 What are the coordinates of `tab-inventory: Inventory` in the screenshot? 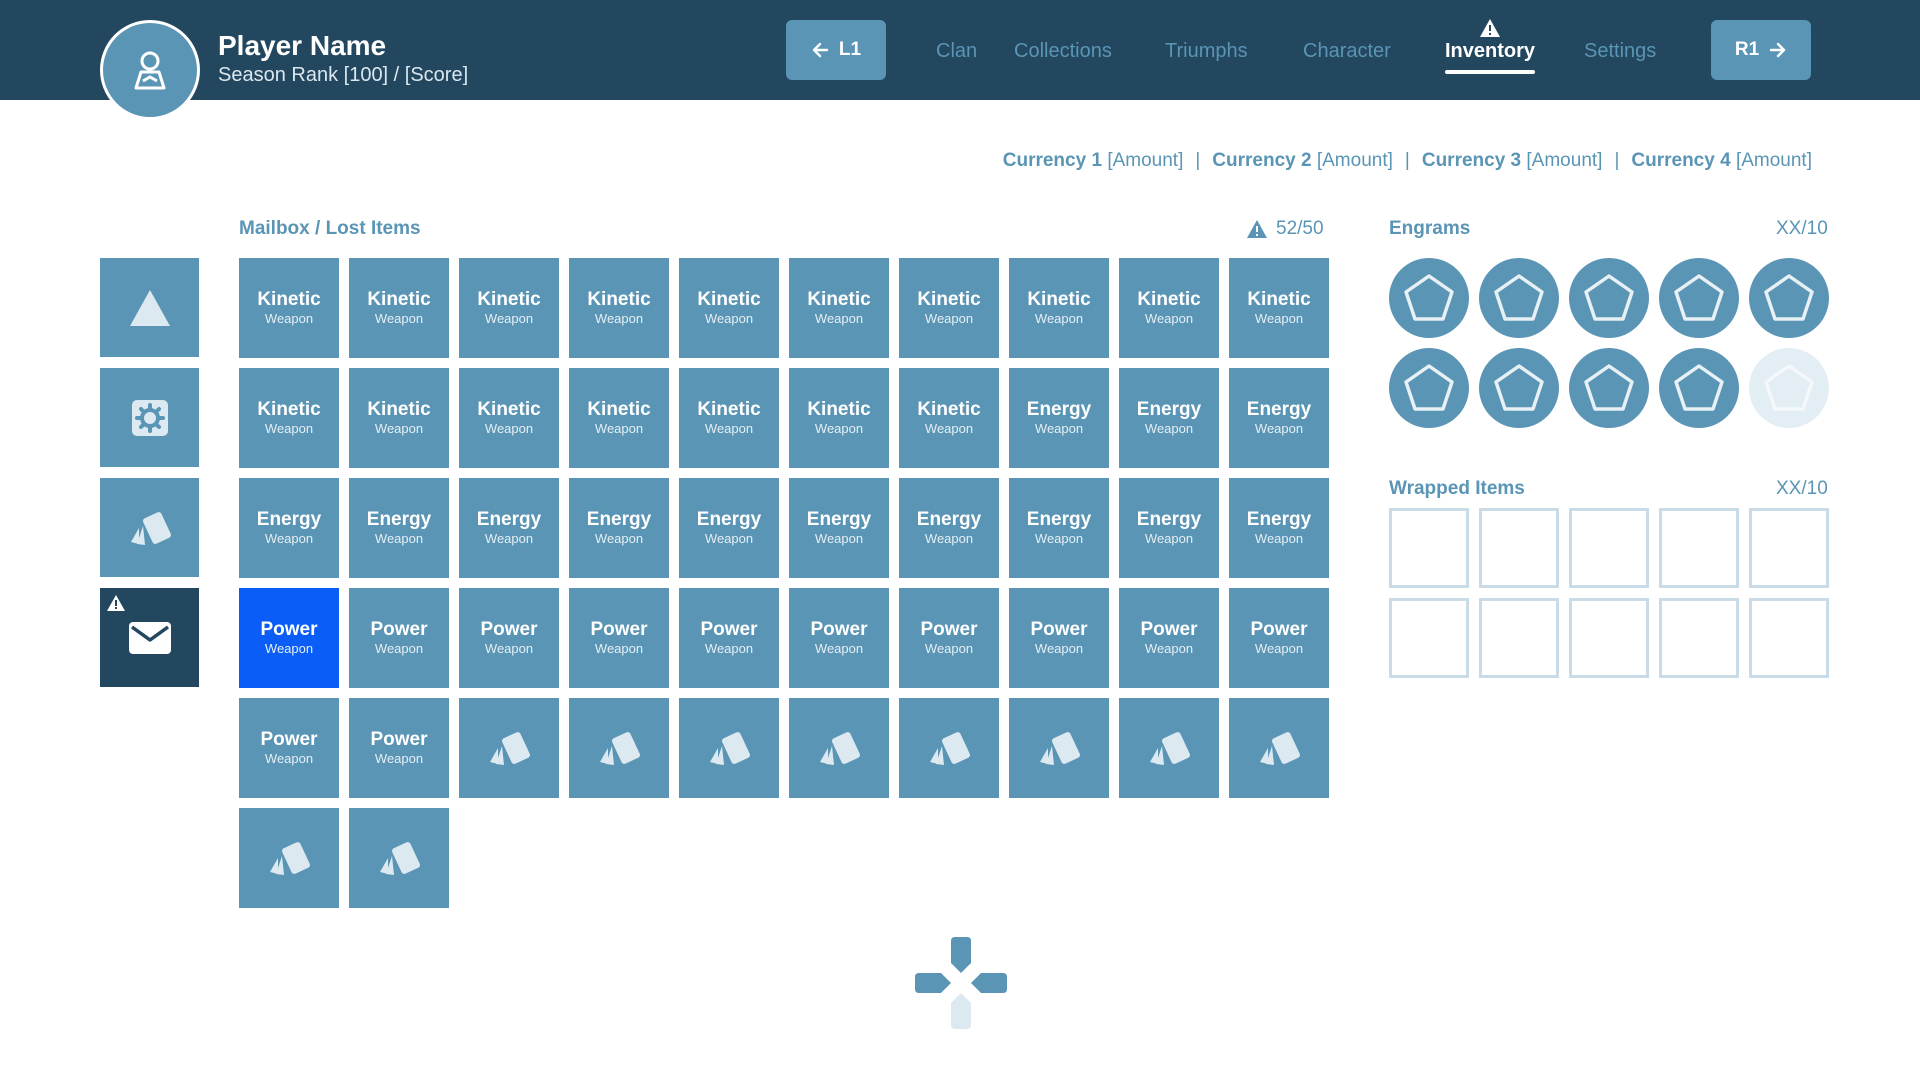 It's located at (1490, 57).